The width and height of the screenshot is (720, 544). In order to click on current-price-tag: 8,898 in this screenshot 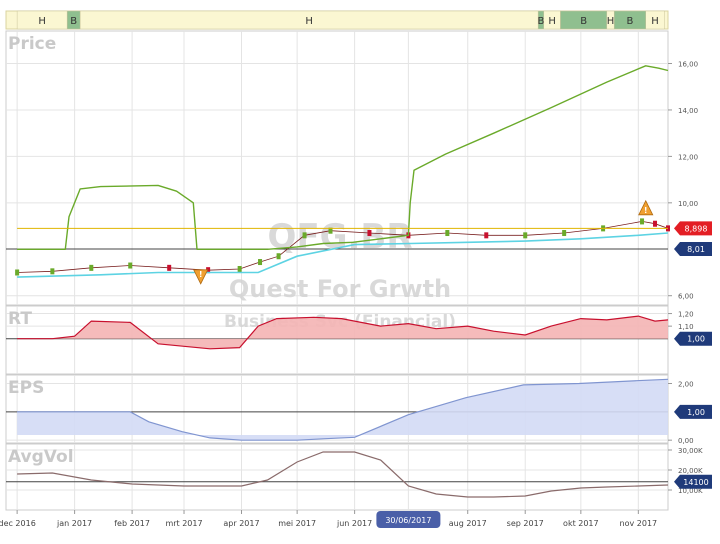, I will do `click(693, 228)`.